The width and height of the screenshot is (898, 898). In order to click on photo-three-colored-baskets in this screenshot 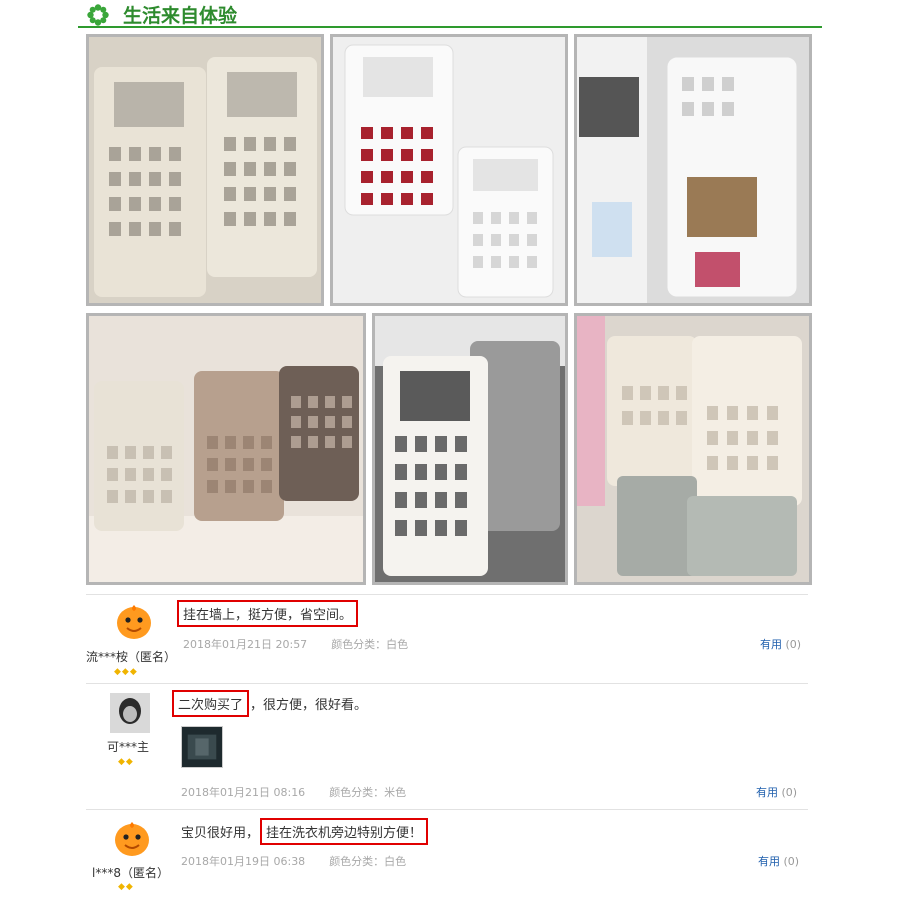, I will do `click(226, 449)`.